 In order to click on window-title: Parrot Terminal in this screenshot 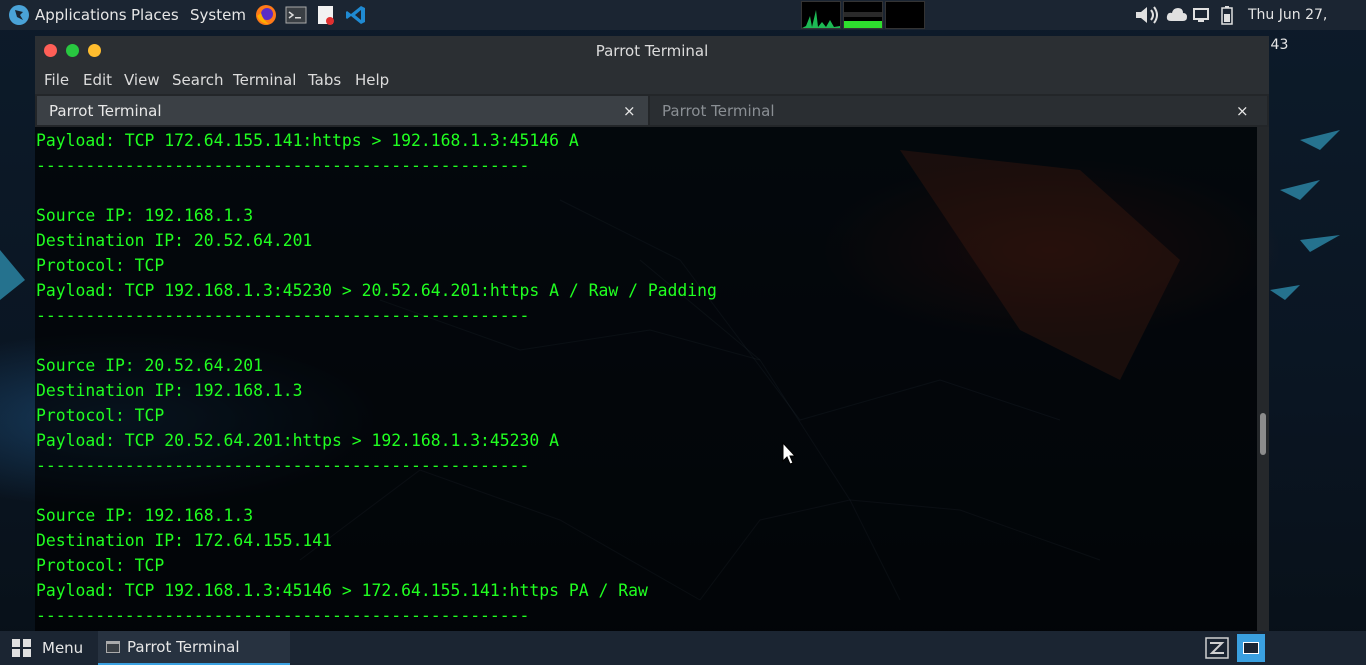, I will do `click(652, 51)`.